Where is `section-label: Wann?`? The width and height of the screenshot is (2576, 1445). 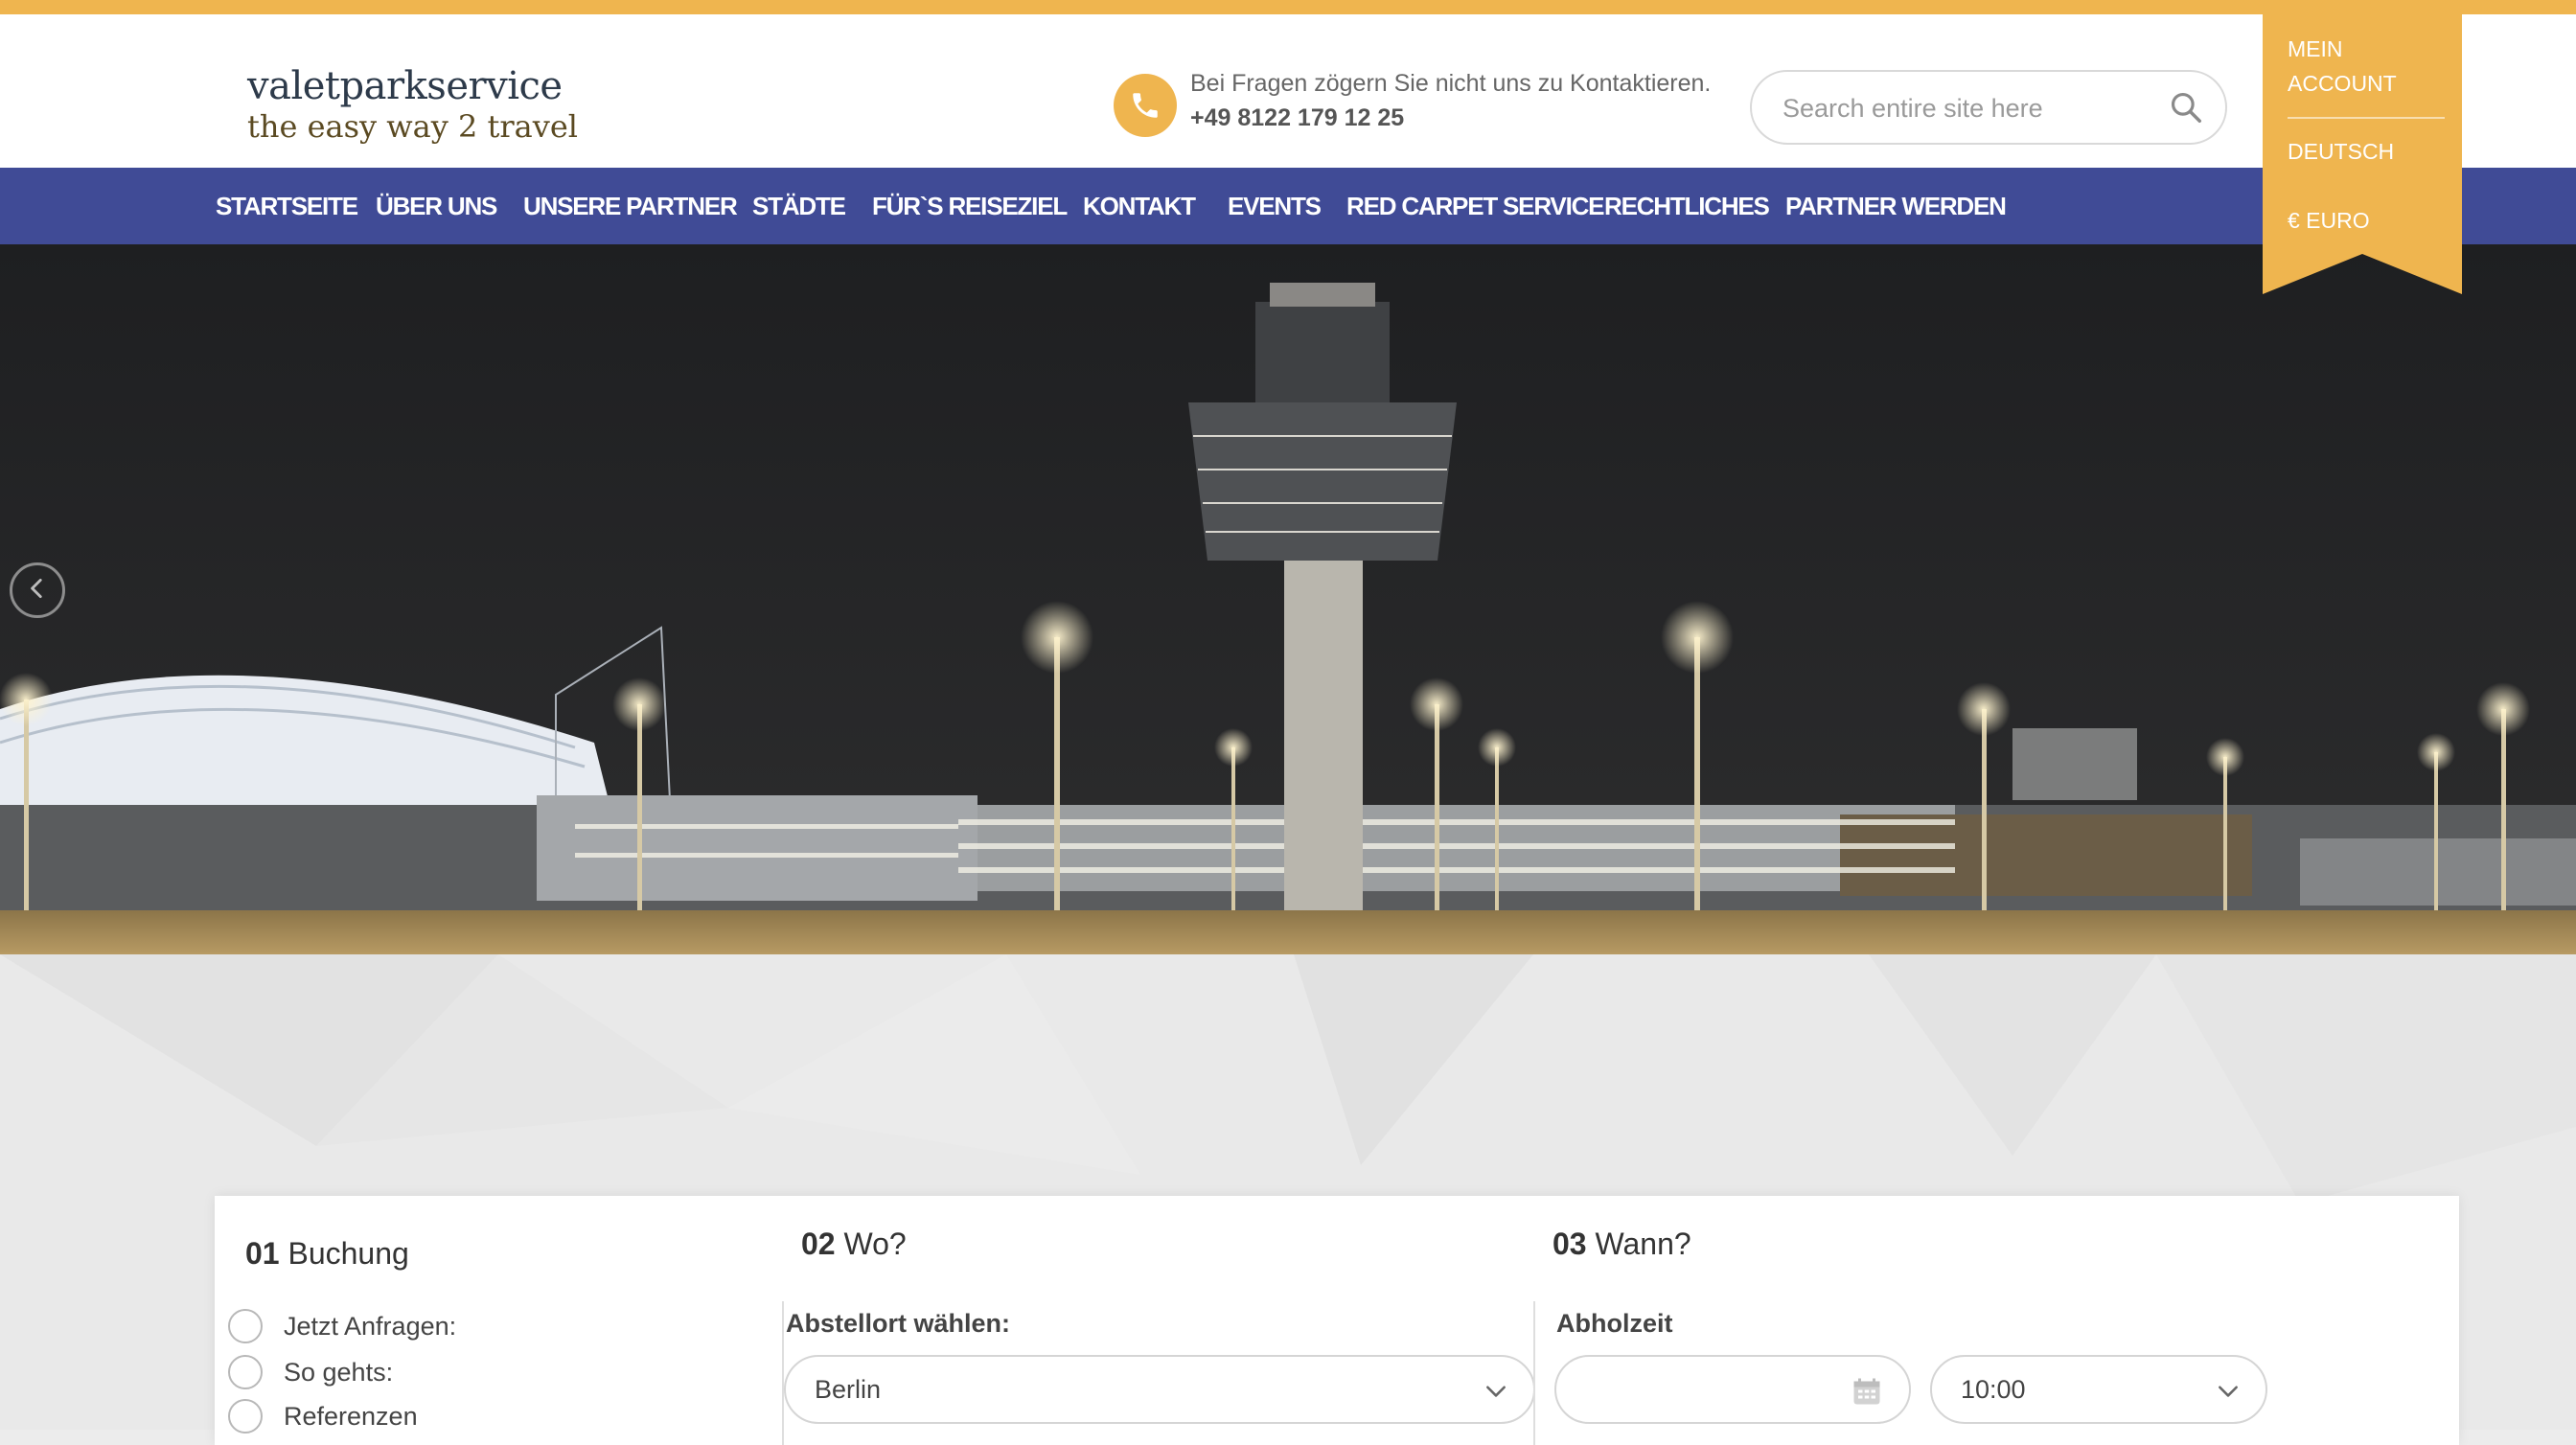
section-label: Wann? is located at coordinates (1643, 1244).